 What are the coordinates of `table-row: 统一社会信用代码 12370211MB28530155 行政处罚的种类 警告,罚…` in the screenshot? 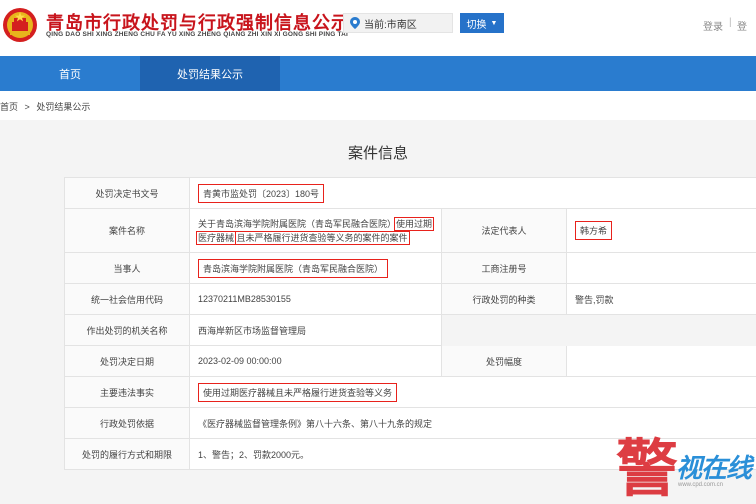 It's located at (410, 299).